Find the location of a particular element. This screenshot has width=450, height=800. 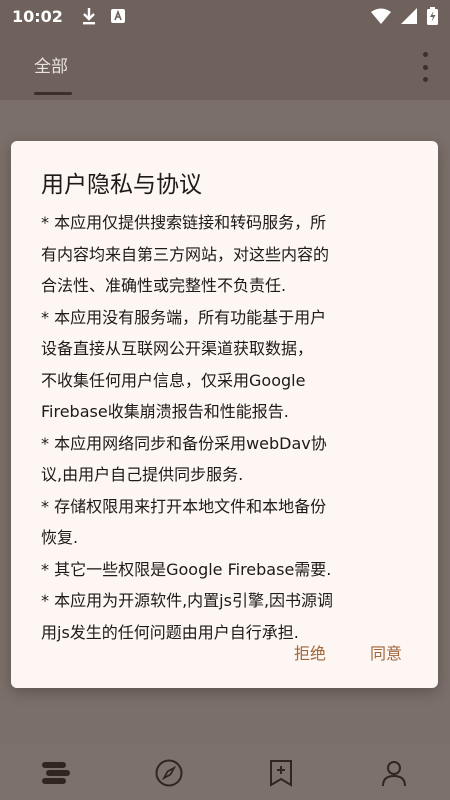

dialog-line: Firebase收集崩溃报告和性能报告. is located at coordinates (165, 411).